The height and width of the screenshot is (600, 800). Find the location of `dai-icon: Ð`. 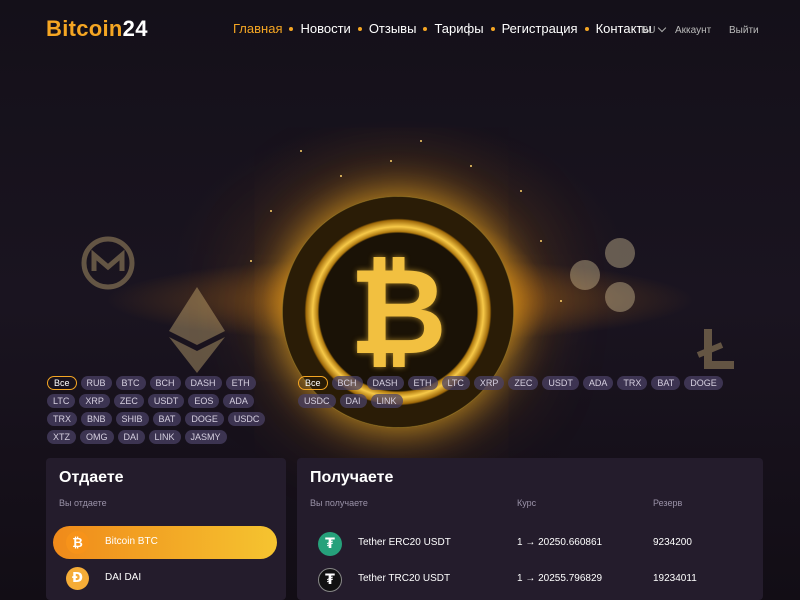

dai-icon: Ð is located at coordinates (77, 578).